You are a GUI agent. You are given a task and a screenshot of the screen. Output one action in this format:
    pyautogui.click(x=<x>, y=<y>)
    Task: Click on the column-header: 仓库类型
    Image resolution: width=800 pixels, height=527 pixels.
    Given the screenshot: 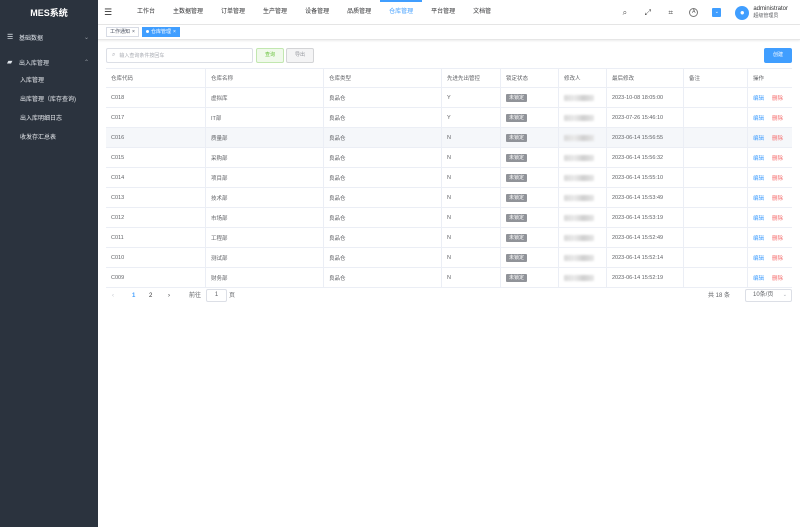 What is the action you would take?
    pyautogui.click(x=383, y=78)
    